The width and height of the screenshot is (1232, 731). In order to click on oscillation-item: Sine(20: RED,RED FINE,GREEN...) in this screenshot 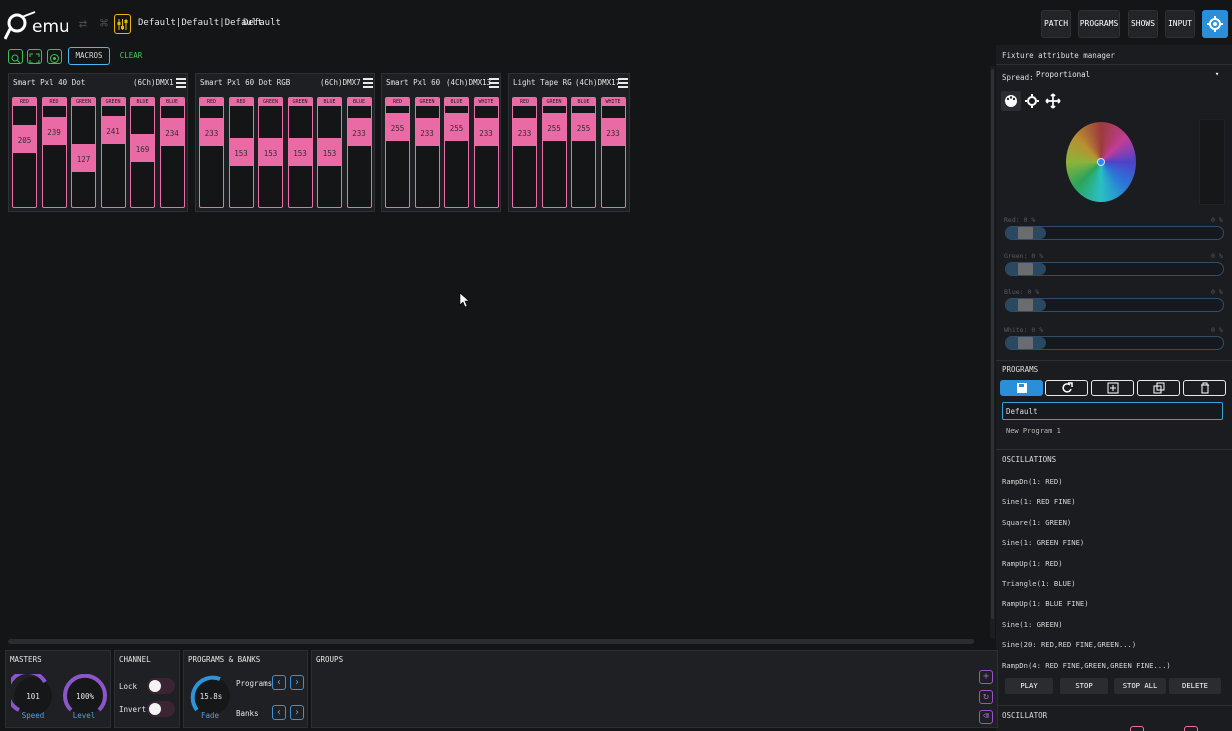, I will do `click(1112, 645)`.